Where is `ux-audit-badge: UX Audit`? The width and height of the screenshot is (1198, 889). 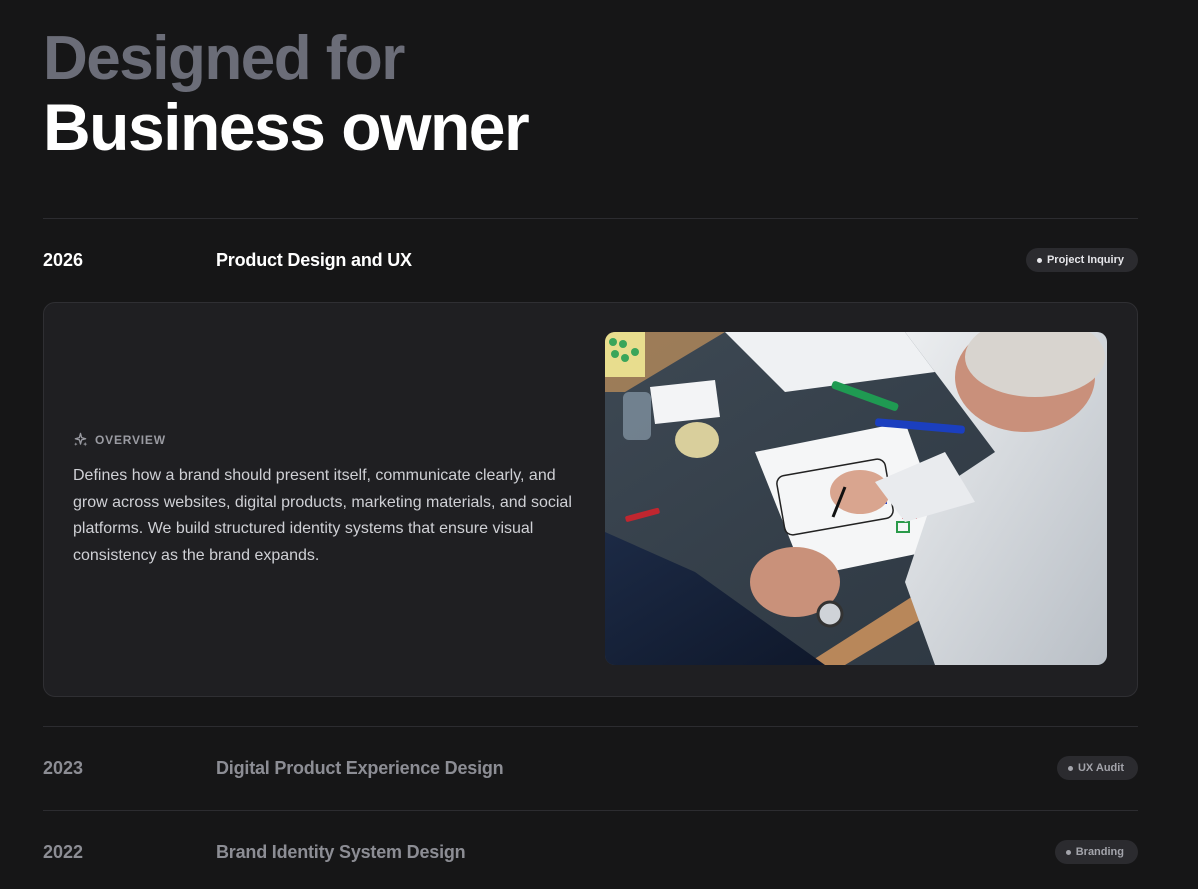 ux-audit-badge: UX Audit is located at coordinates (1097, 768).